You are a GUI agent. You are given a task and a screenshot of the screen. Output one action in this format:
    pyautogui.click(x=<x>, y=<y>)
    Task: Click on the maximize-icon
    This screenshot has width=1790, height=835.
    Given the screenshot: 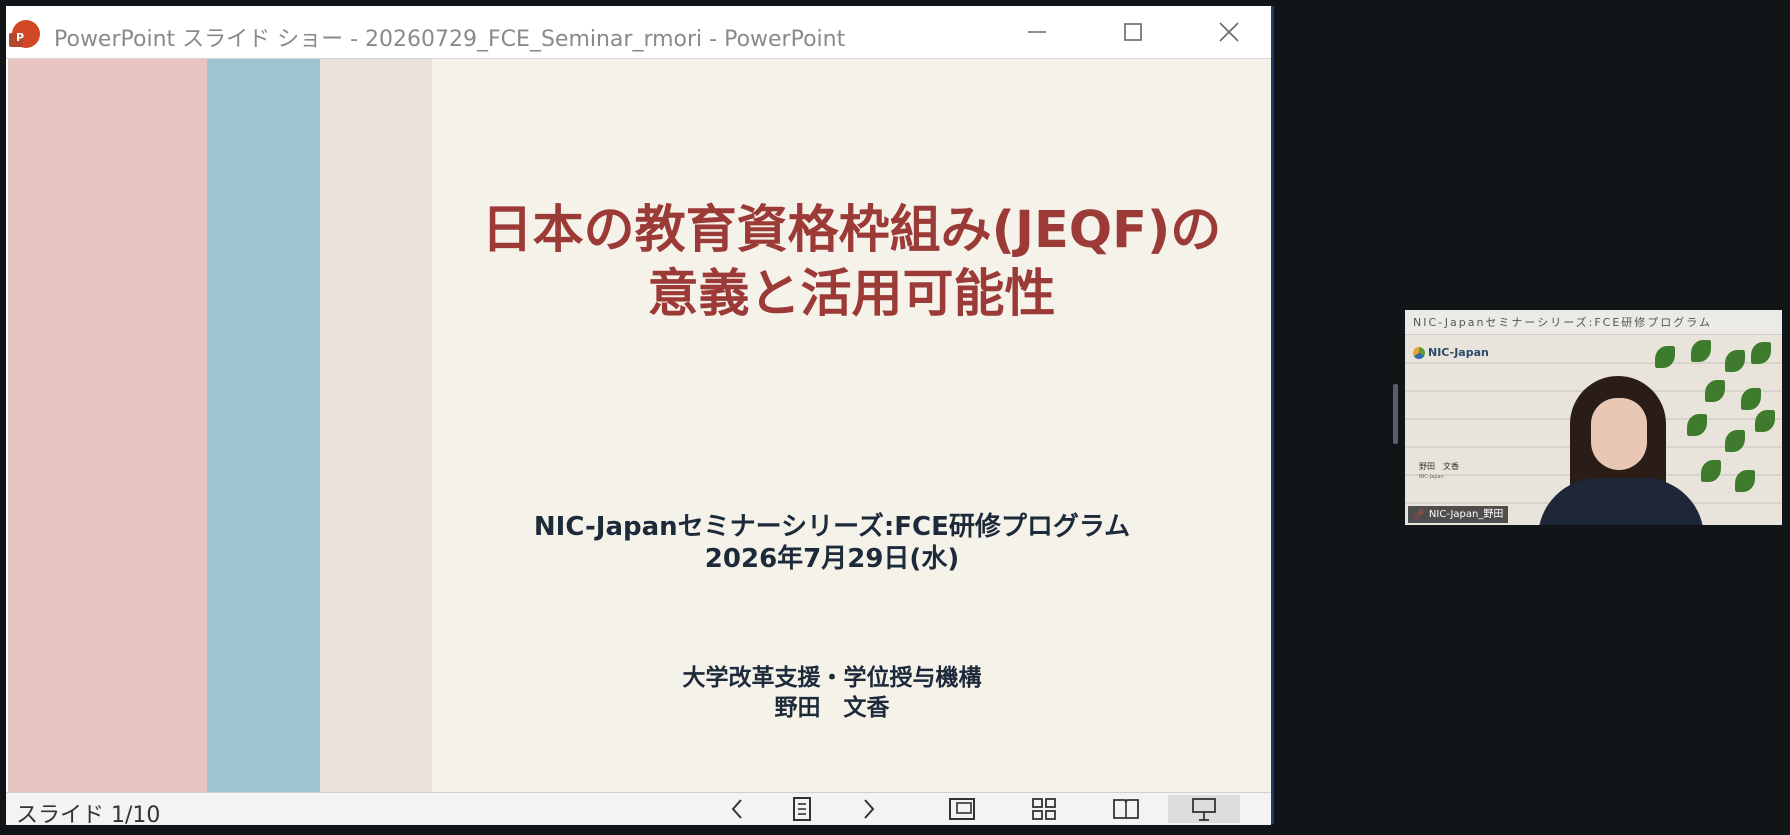 What is the action you would take?
    pyautogui.click(x=1133, y=32)
    